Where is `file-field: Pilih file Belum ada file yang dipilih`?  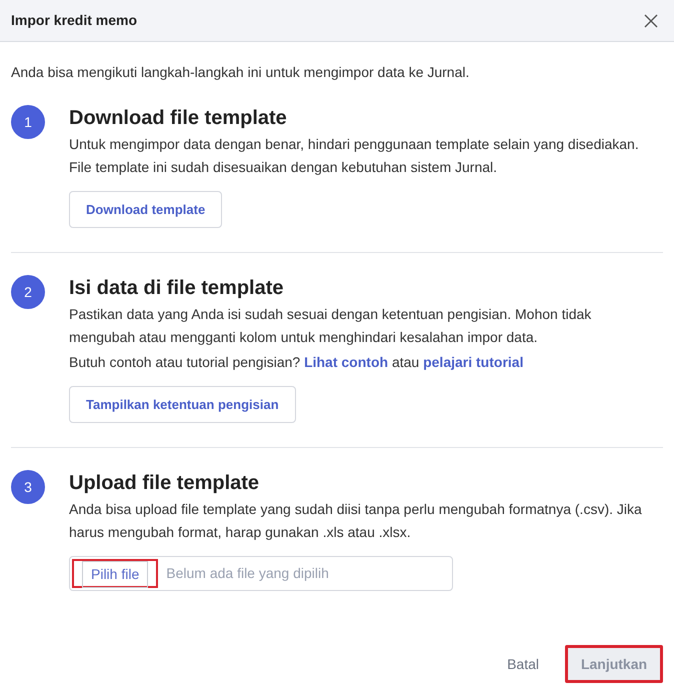
file-field: Pilih file Belum ada file yang dipilih is located at coordinates (261, 573).